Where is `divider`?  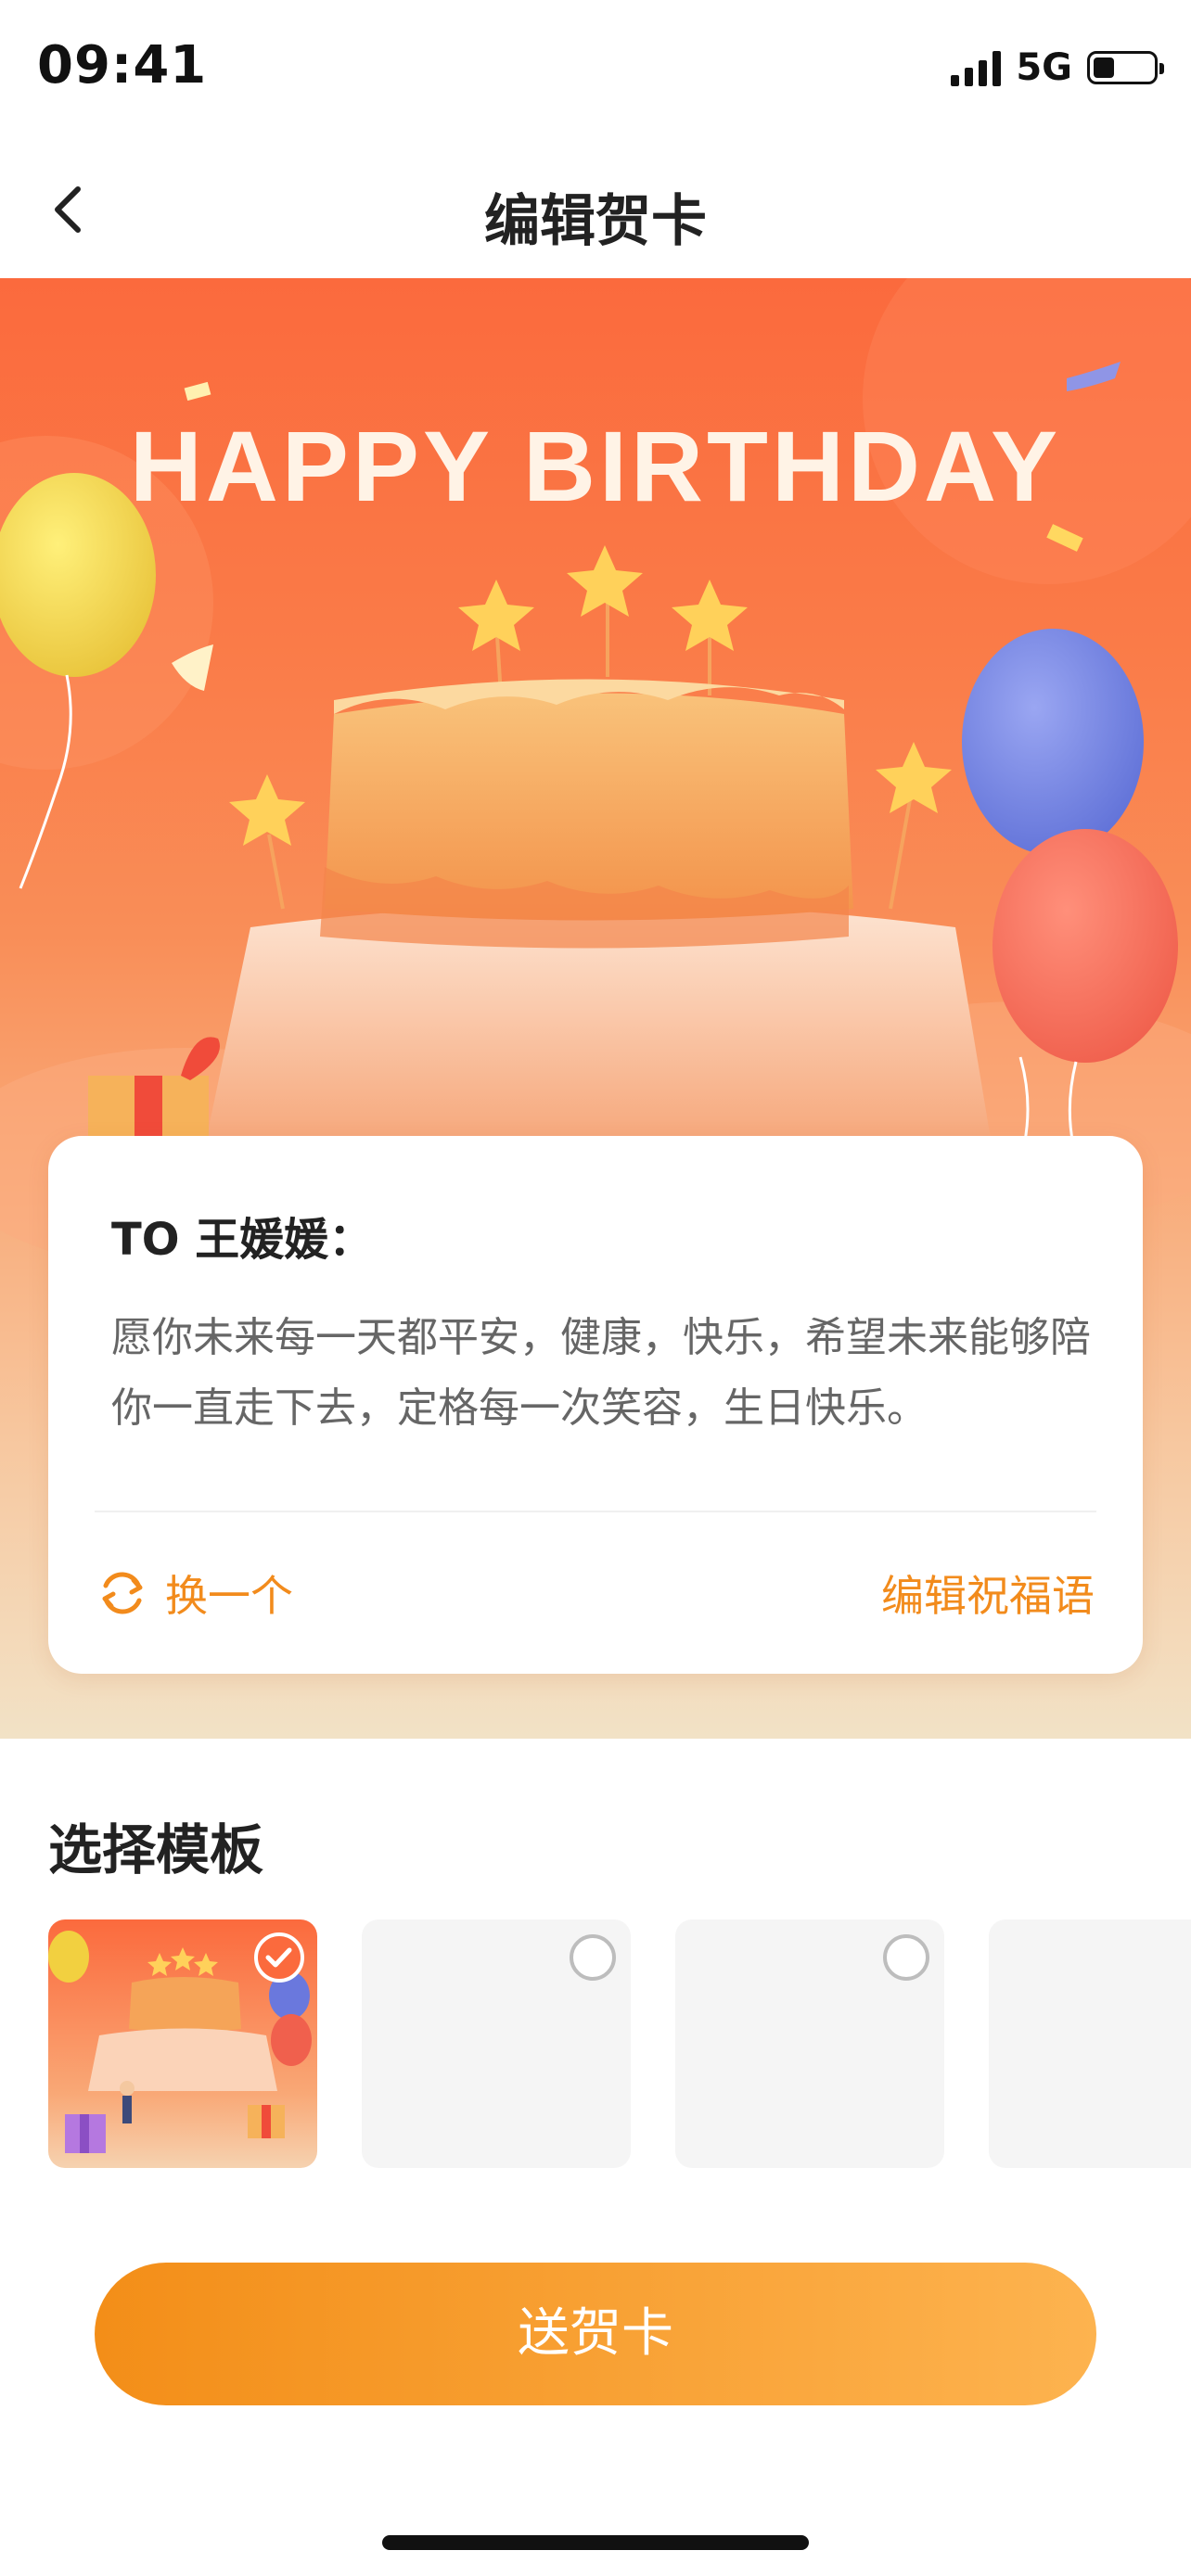 divider is located at coordinates (595, 1511).